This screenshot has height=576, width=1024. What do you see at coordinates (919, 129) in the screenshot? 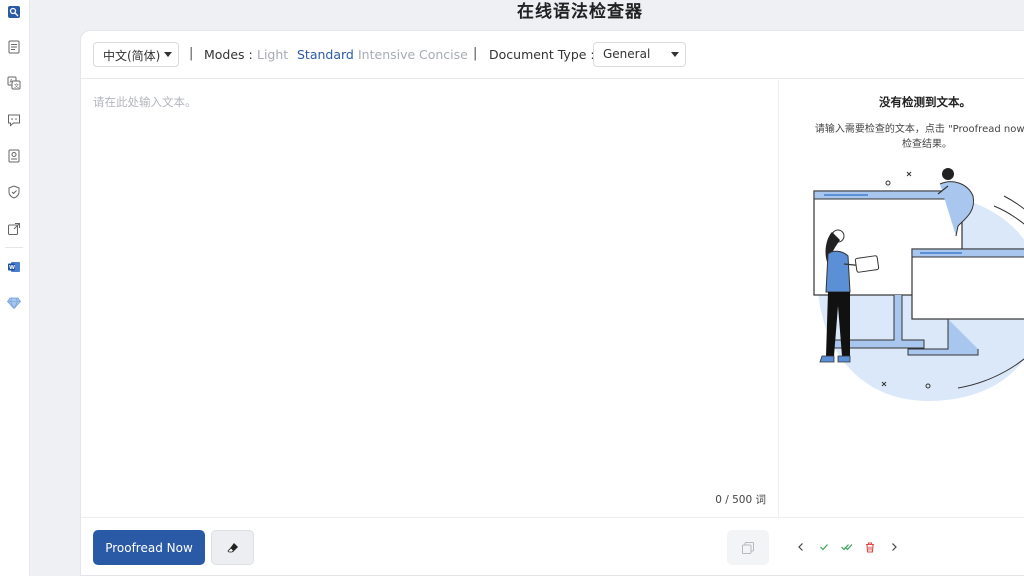
I see `results-description-line: 请输入需要检查的文本，点击 "Proofread now"，` at bounding box center [919, 129].